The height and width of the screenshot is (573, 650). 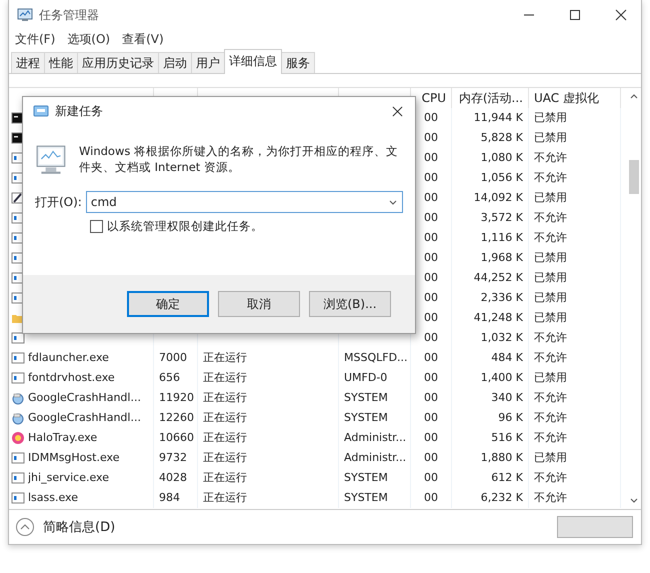 What do you see at coordinates (18, 438) in the screenshot?
I see `halo-icon` at bounding box center [18, 438].